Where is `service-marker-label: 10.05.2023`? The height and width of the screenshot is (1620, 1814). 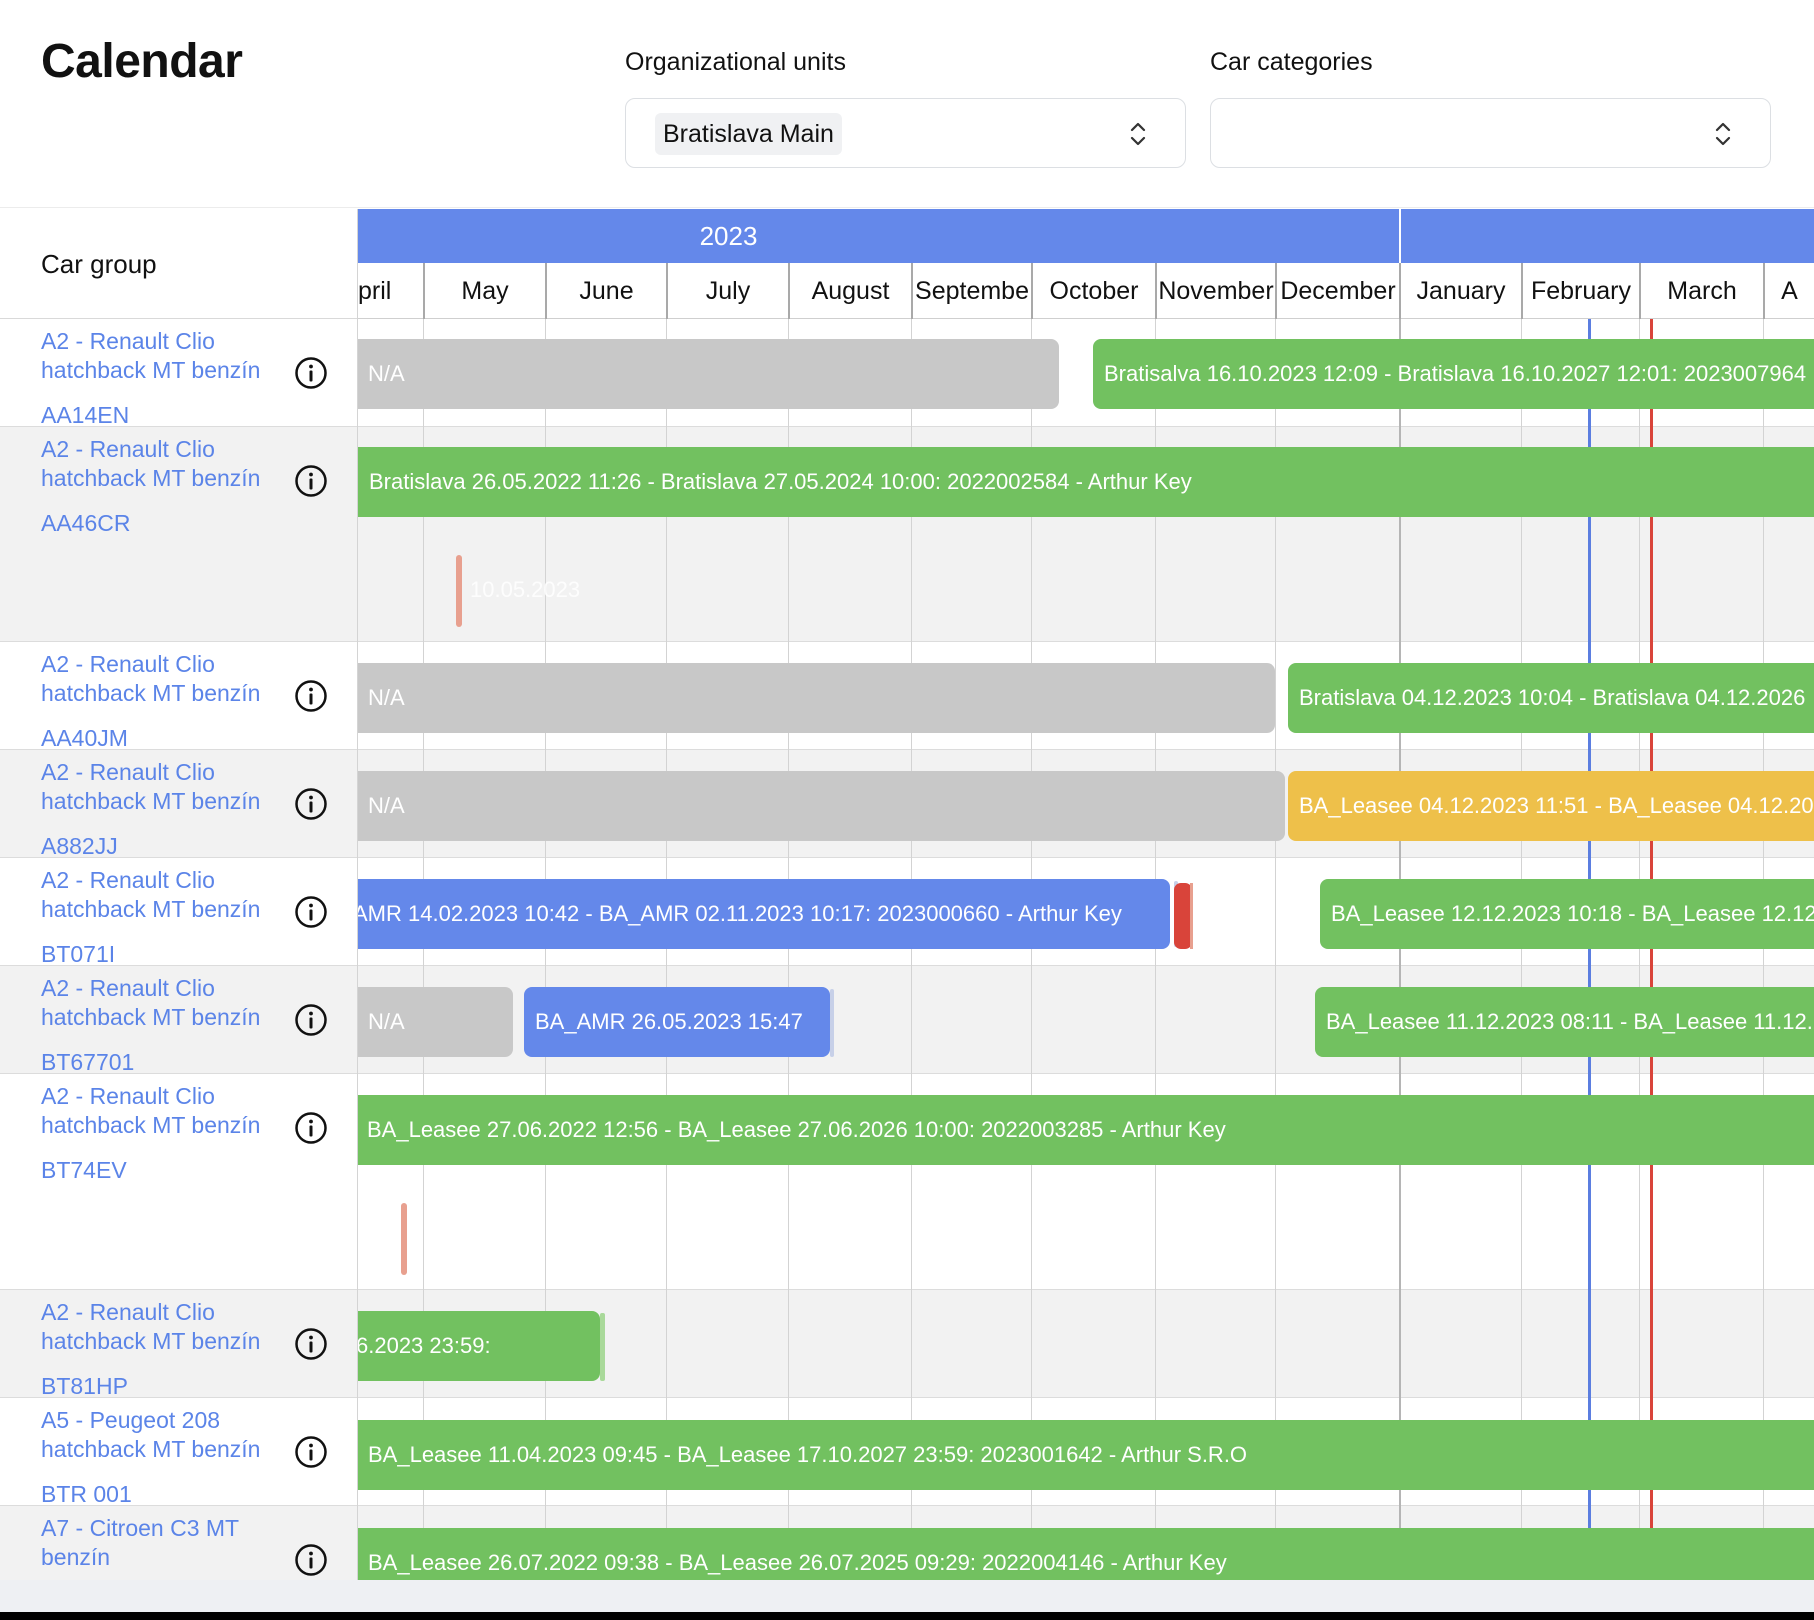
service-marker-label: 10.05.2023 is located at coordinates (525, 589).